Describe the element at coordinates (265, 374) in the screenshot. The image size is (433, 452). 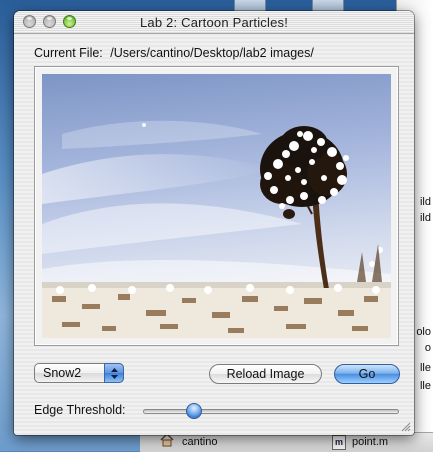
I see `reload-image-button: Reload Image` at that location.